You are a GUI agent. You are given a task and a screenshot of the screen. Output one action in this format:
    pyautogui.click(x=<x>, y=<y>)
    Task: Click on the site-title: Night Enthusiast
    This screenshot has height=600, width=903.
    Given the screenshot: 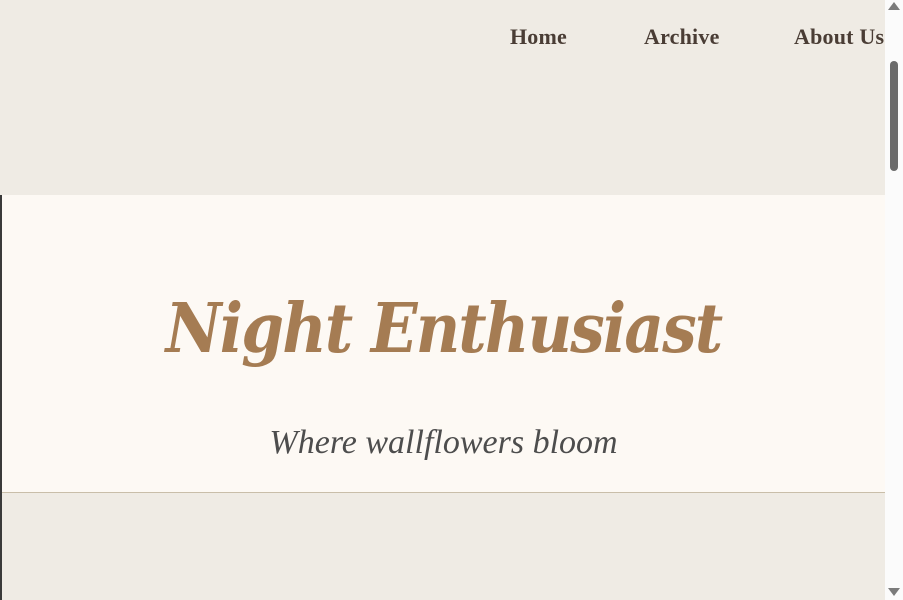 What is the action you would take?
    pyautogui.click(x=444, y=328)
    